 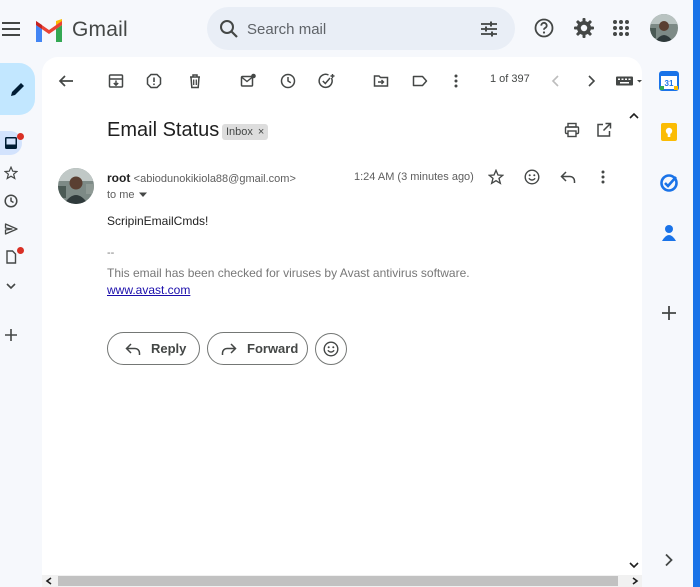 I want to click on search-input, so click(x=357, y=29).